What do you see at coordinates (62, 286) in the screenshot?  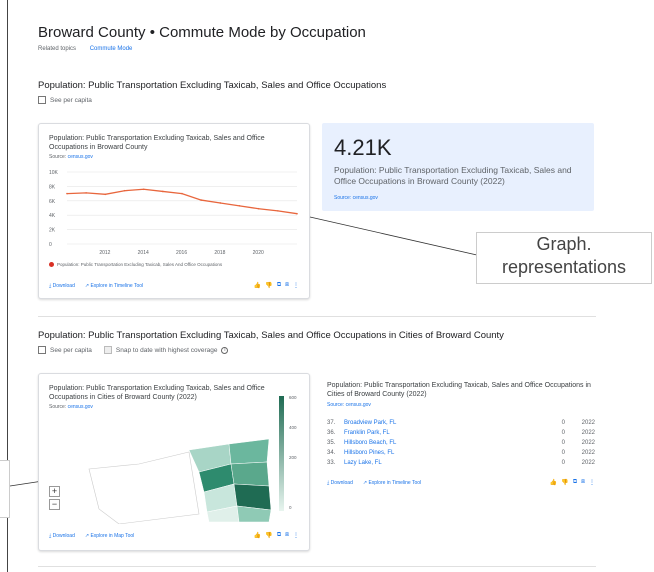 I see `download-button: ⤓ Download` at bounding box center [62, 286].